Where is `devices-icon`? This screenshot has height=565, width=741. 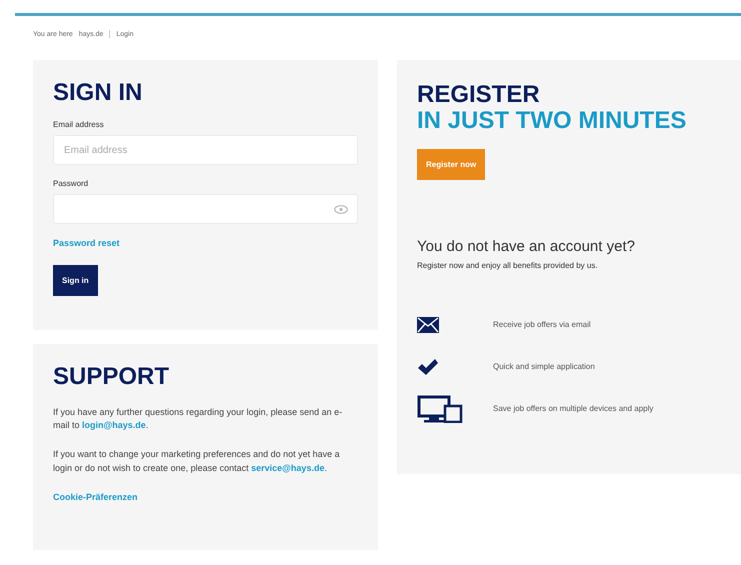
devices-icon is located at coordinates (440, 408).